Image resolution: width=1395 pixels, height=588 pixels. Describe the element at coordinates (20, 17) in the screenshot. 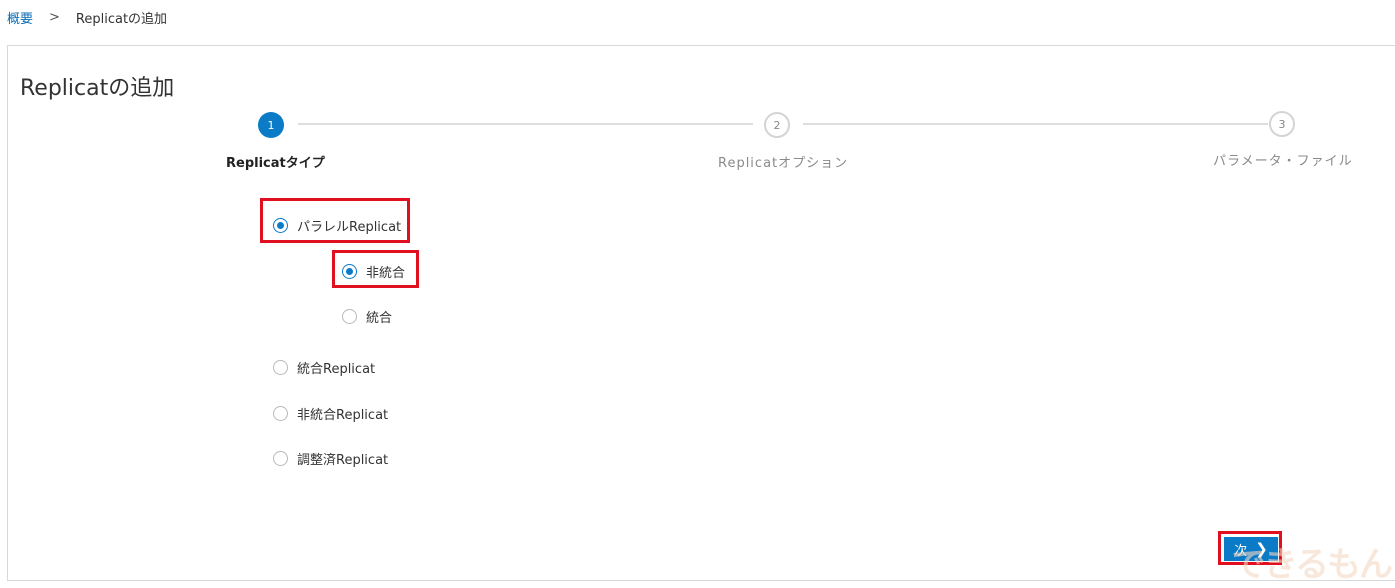

I see `breadcrumb-link-overview: 概要` at that location.